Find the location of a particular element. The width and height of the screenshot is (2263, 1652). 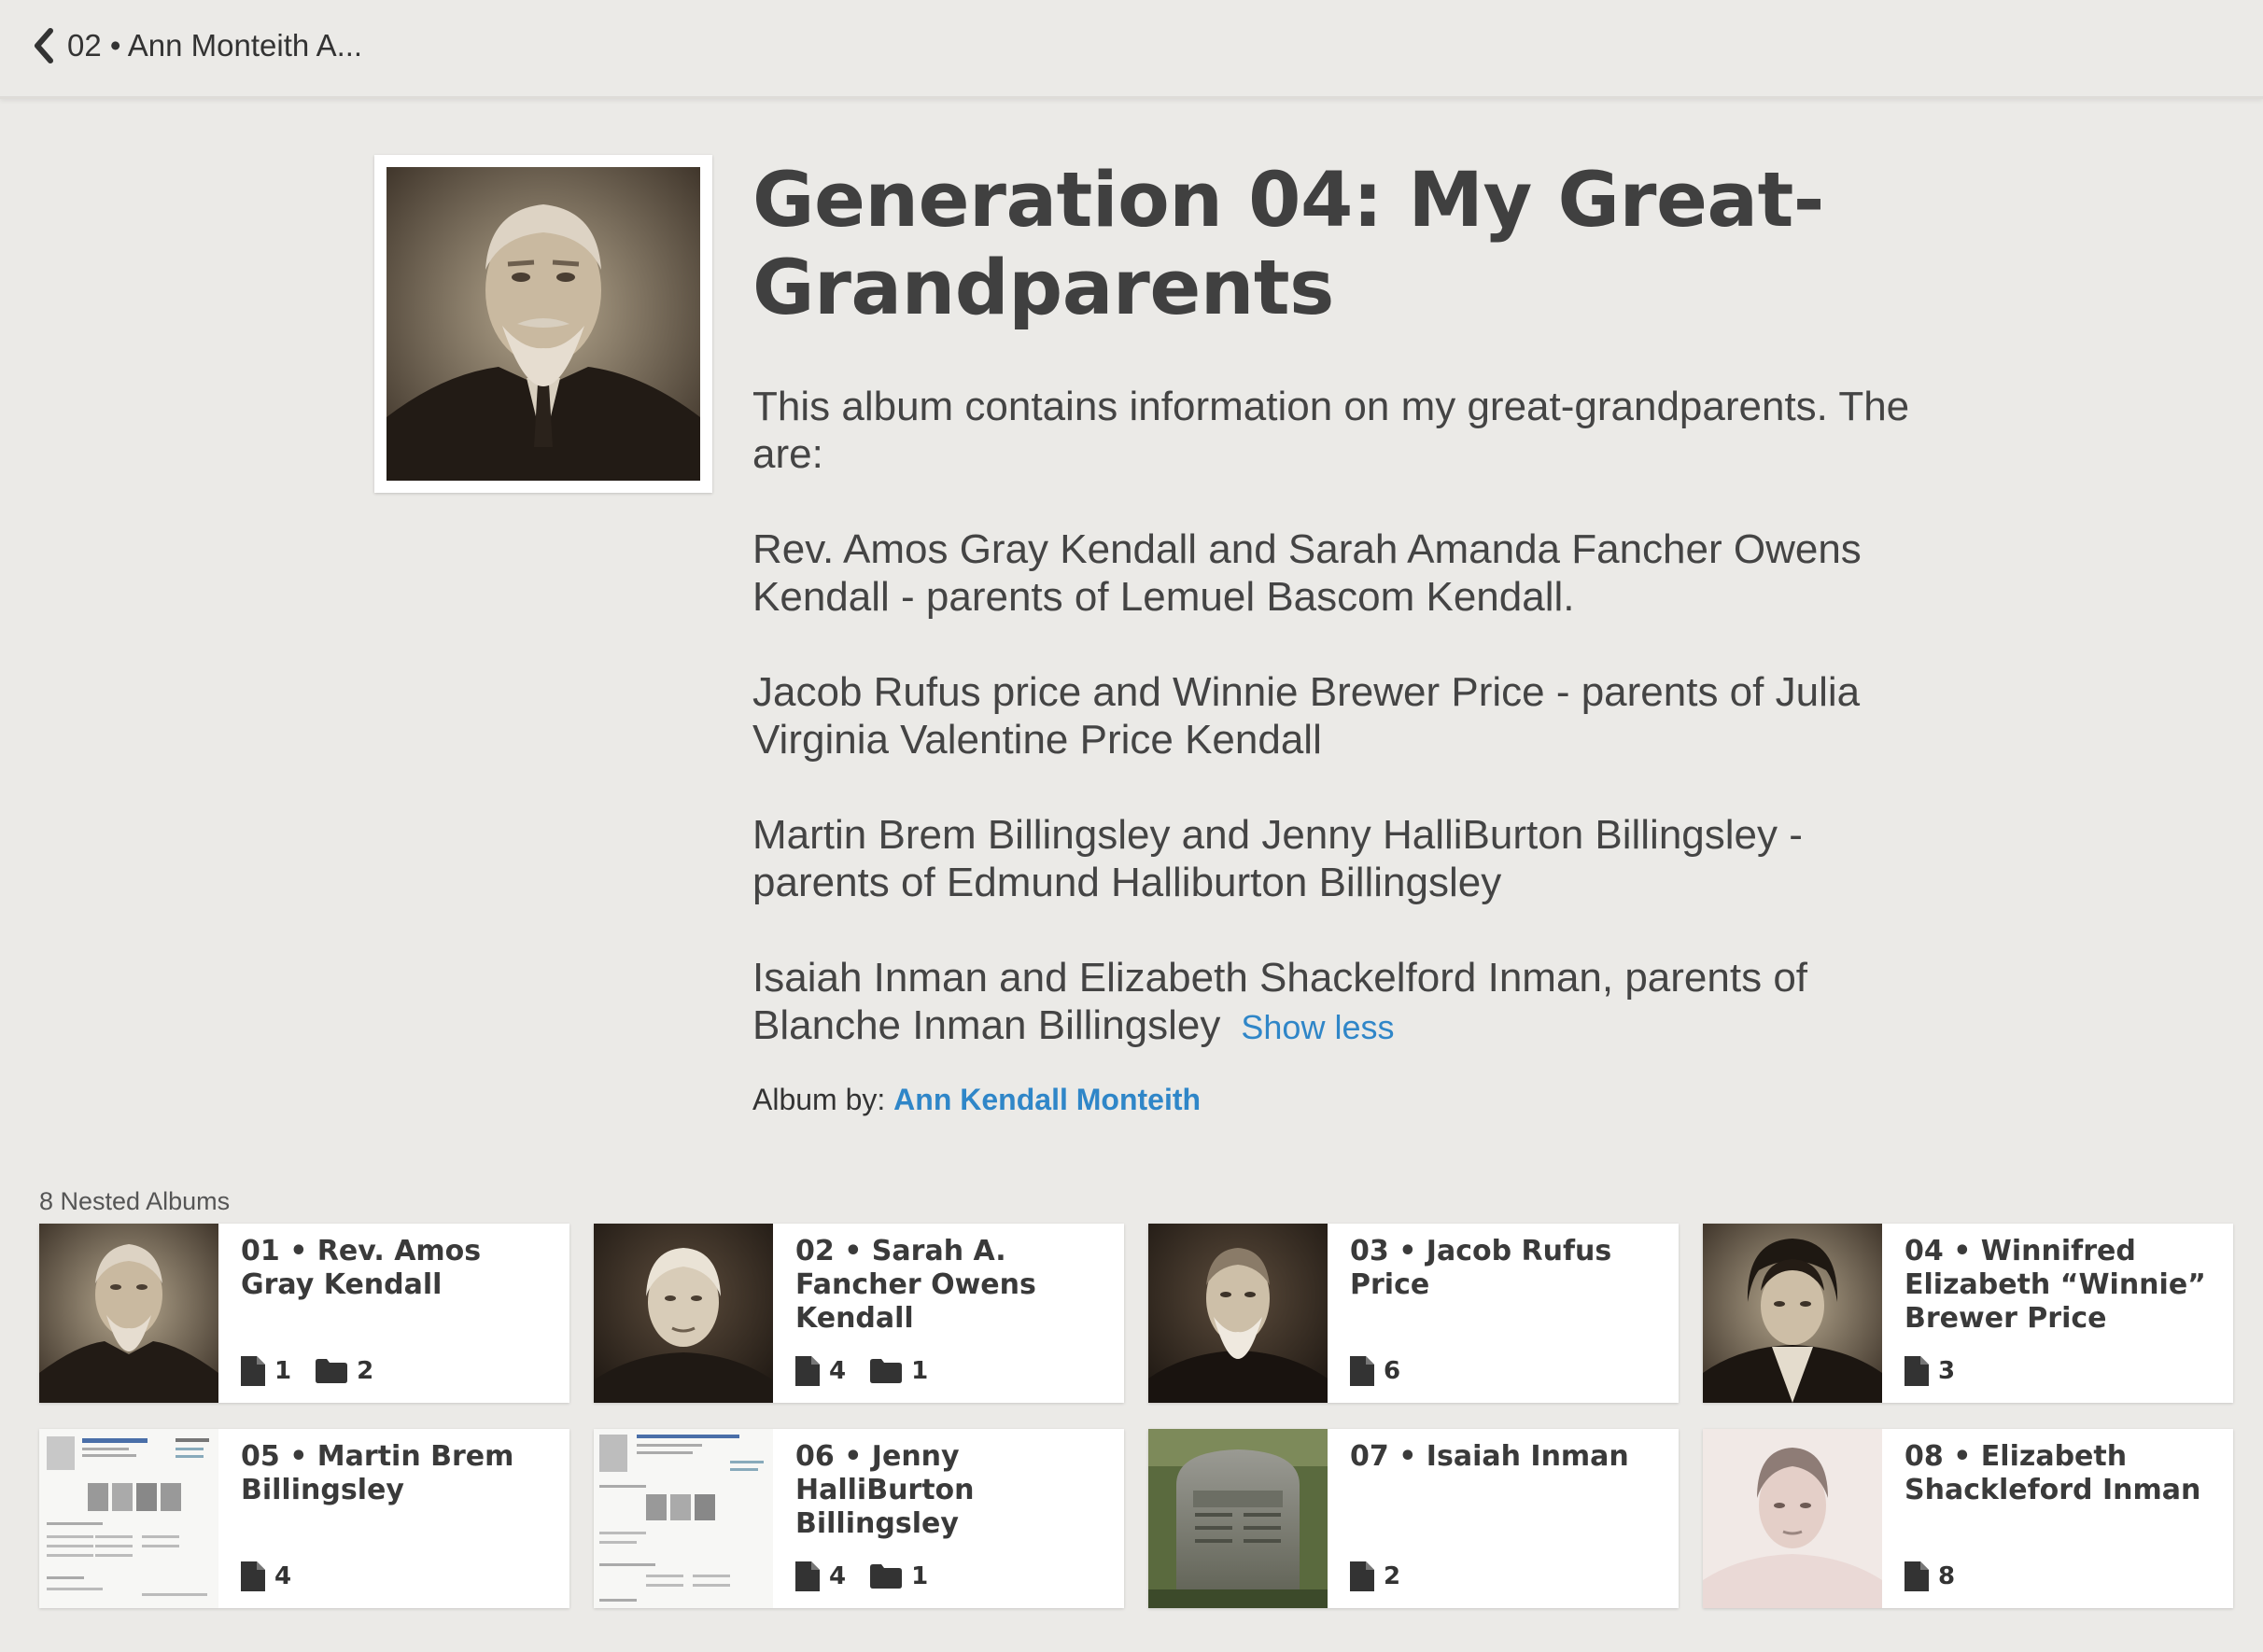

cover-portrait-image is located at coordinates (543, 324).